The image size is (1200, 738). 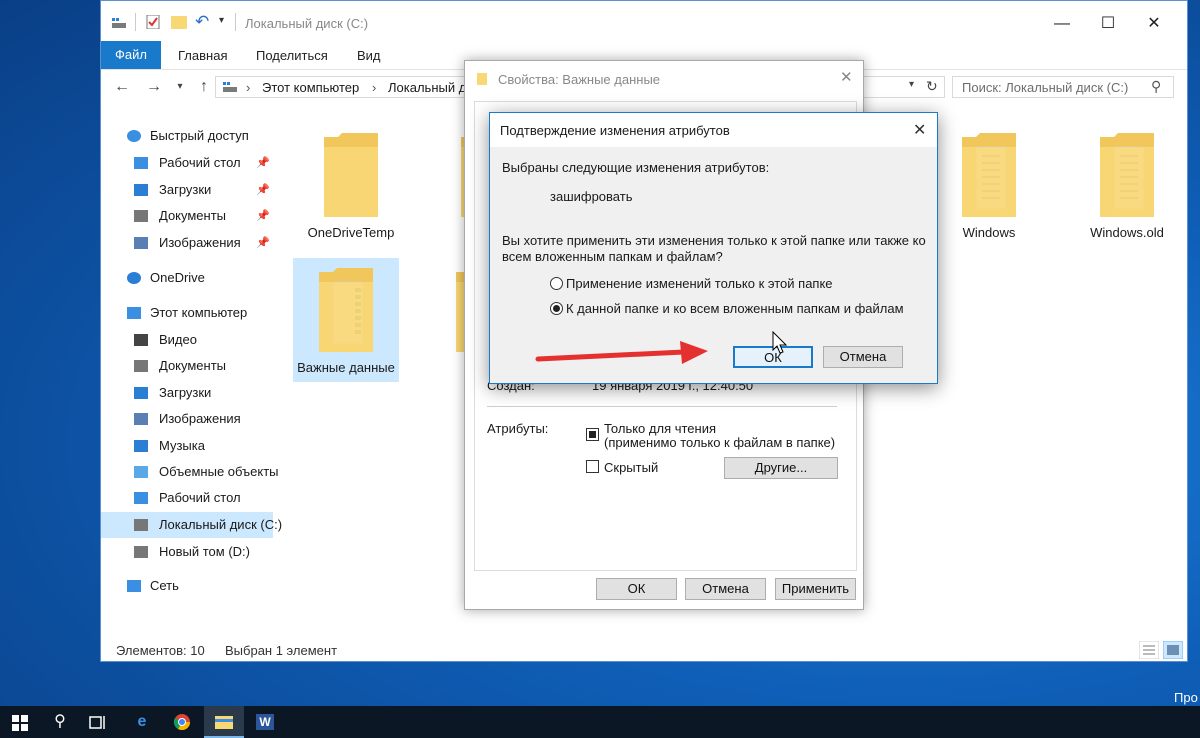 What do you see at coordinates (60, 722) in the screenshot?
I see `search-icon: ⚲` at bounding box center [60, 722].